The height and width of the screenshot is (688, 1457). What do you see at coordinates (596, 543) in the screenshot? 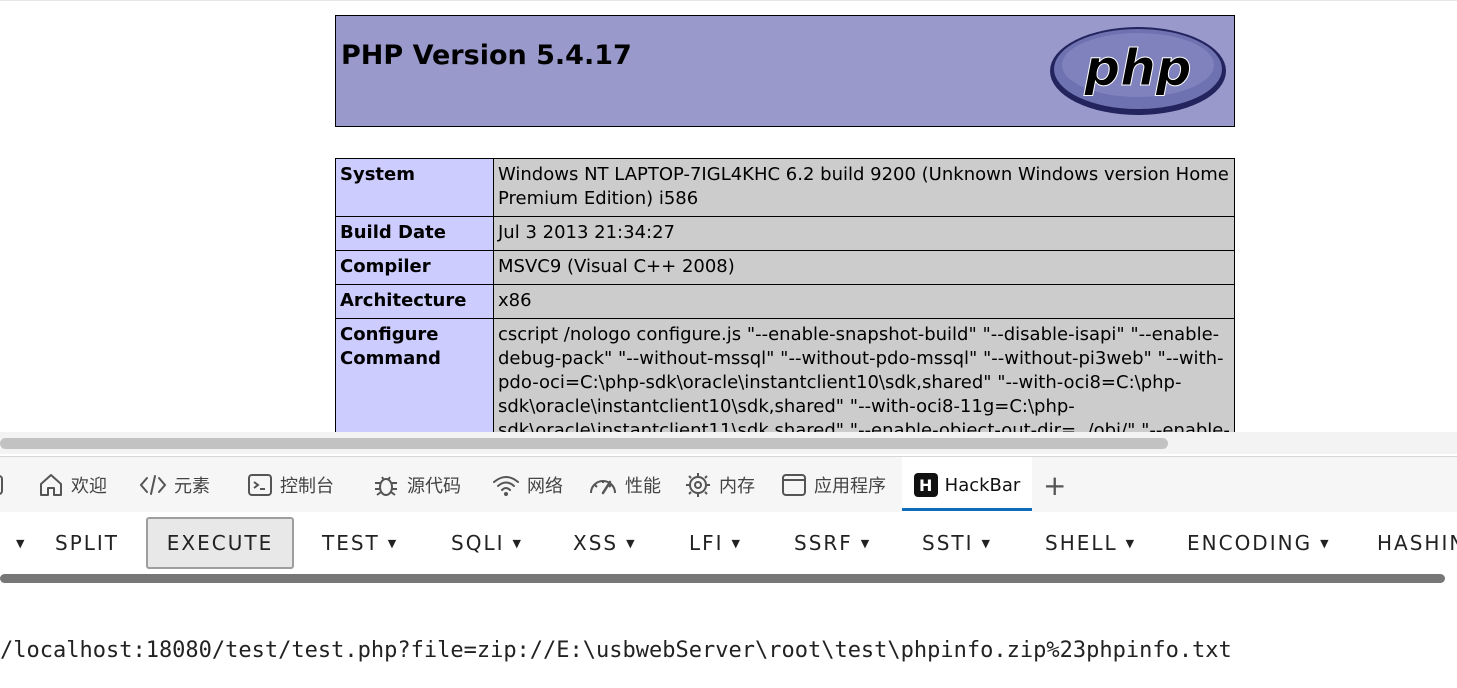
I see `button-label: XSS` at bounding box center [596, 543].